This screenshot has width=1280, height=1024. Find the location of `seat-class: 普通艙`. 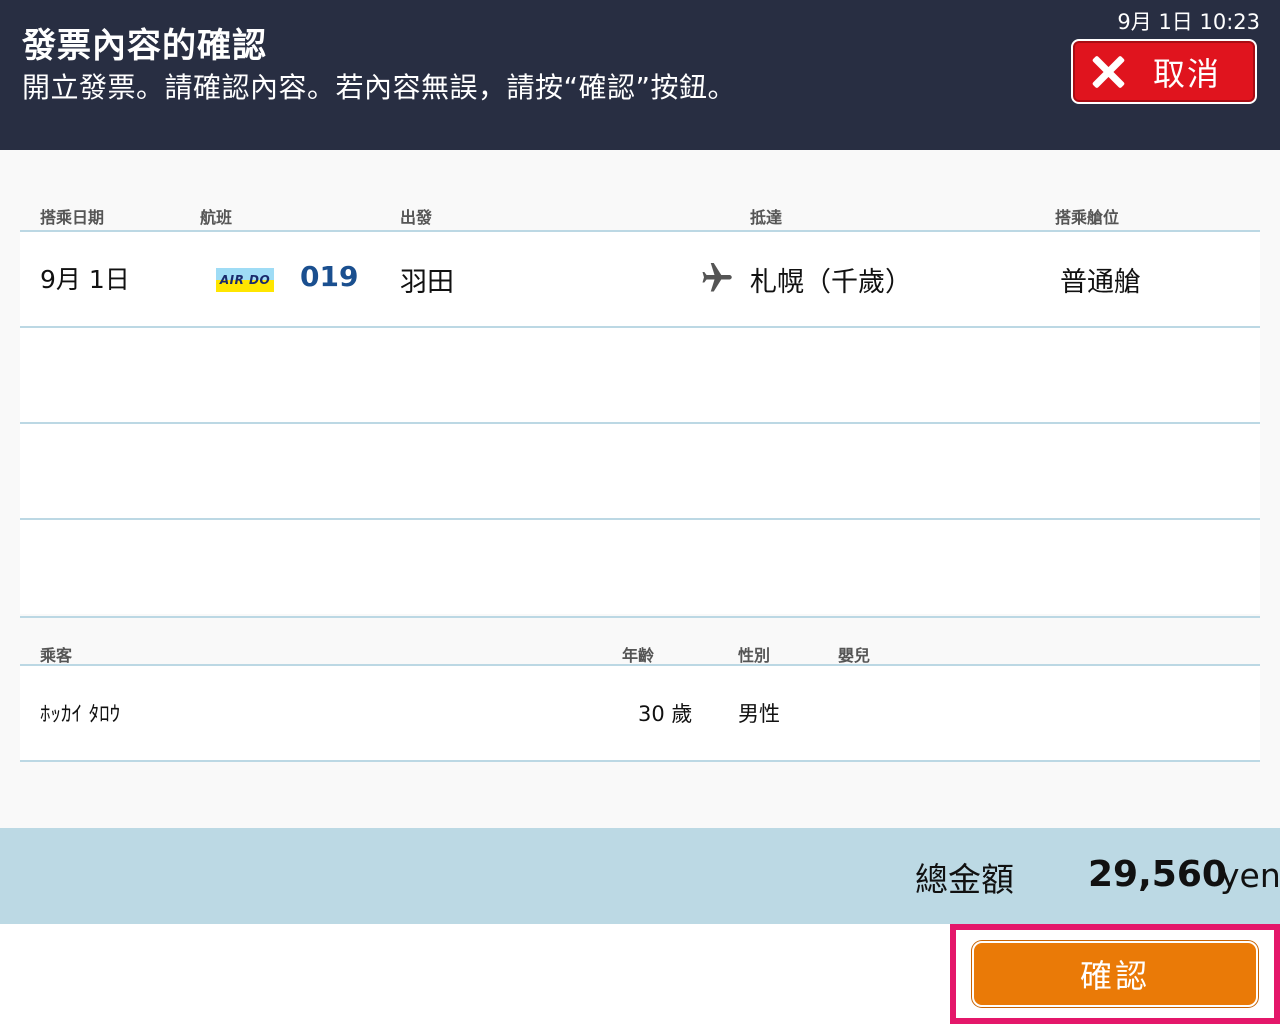

seat-class: 普通艙 is located at coordinates (1100, 282).